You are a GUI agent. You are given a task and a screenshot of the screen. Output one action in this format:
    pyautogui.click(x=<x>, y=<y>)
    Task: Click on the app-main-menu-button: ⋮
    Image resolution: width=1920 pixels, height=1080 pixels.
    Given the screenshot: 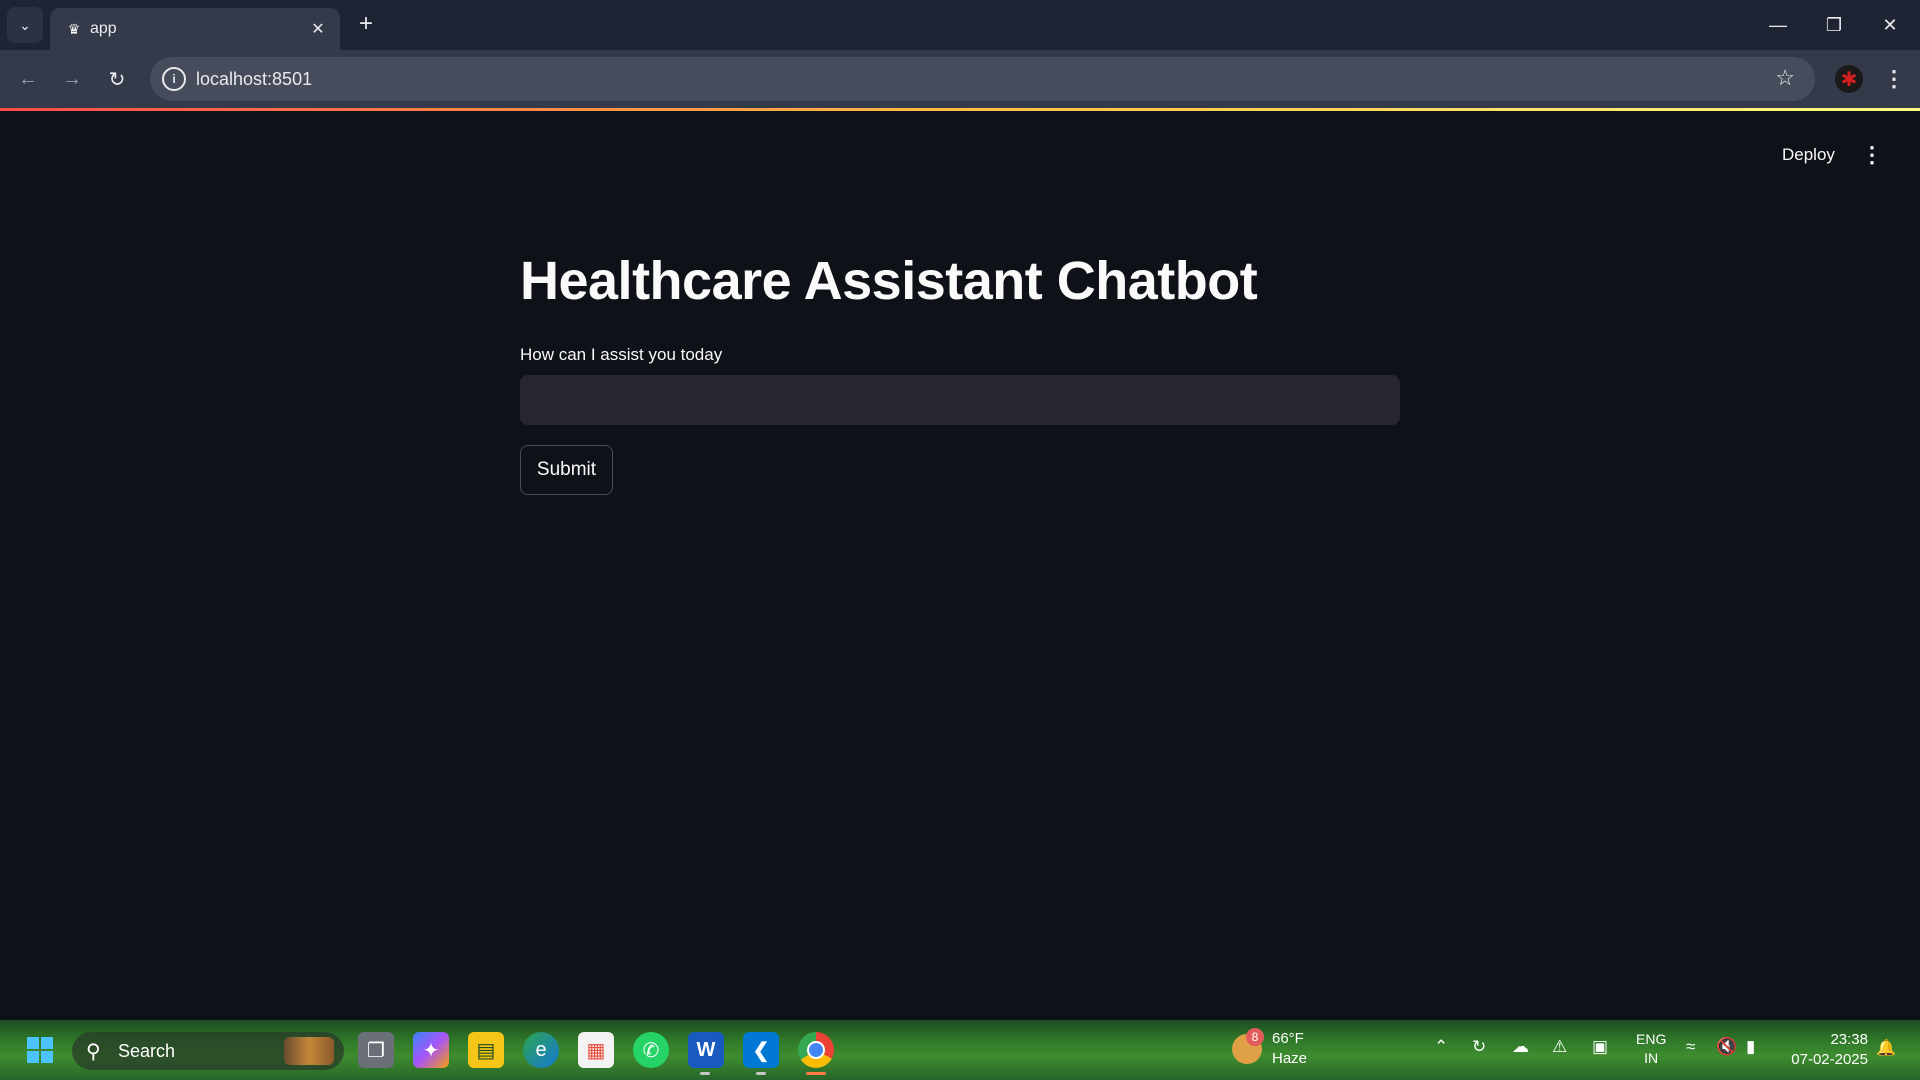 What is the action you would take?
    pyautogui.click(x=1872, y=155)
    